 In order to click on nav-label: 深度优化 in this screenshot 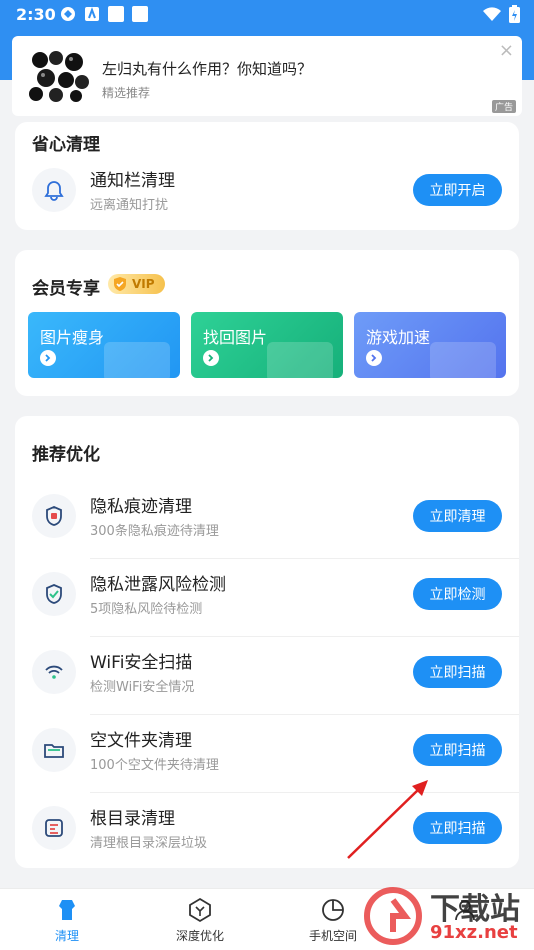, I will do `click(199, 936)`.